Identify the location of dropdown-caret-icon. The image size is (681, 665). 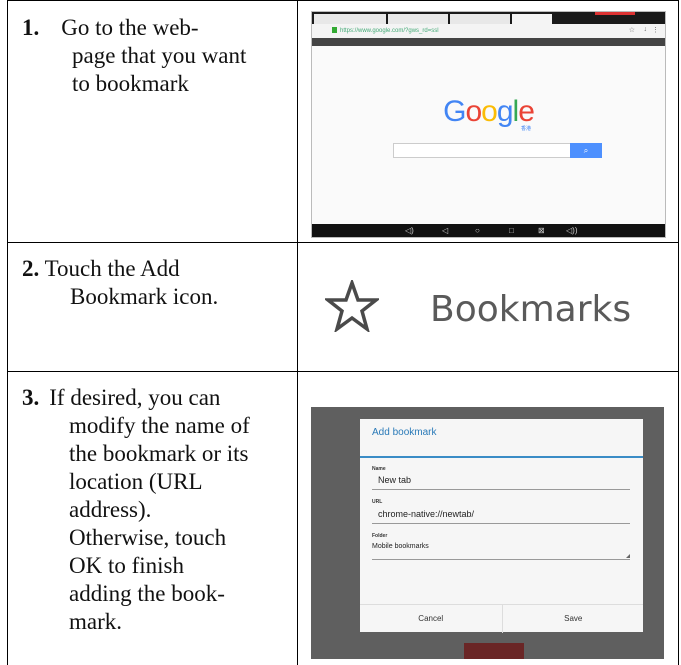
(628, 556).